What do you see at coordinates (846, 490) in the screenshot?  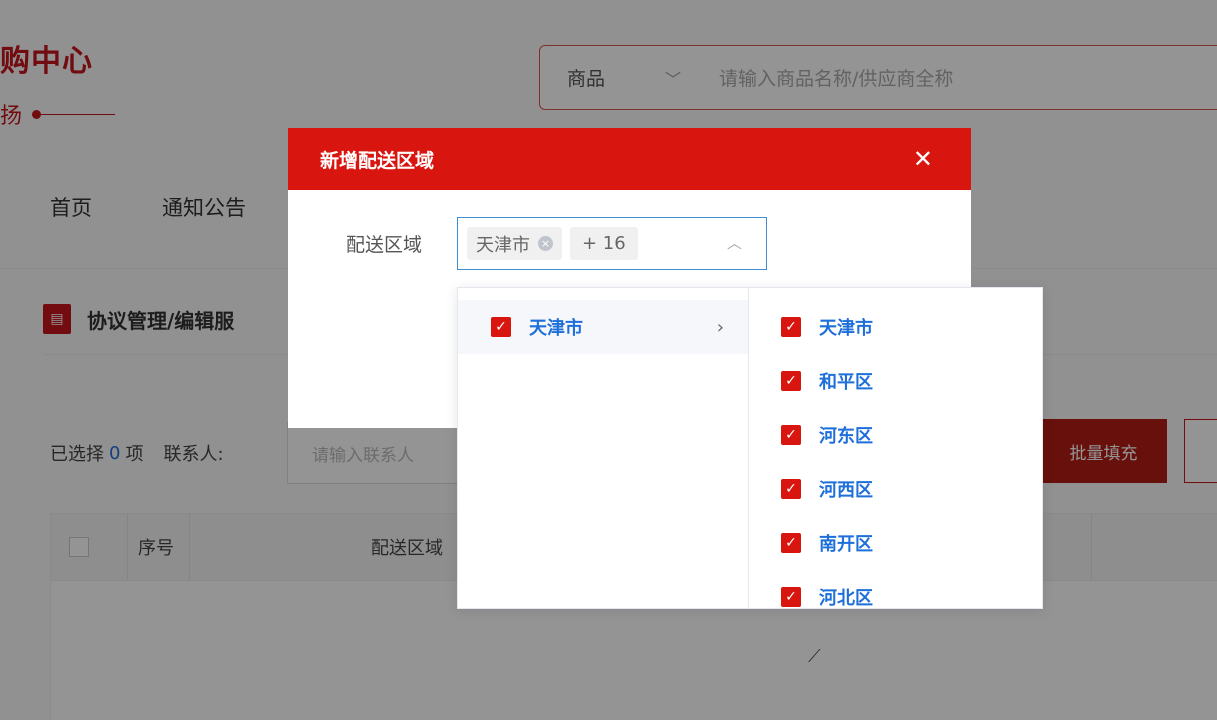 I see `option-label: 河西区` at bounding box center [846, 490].